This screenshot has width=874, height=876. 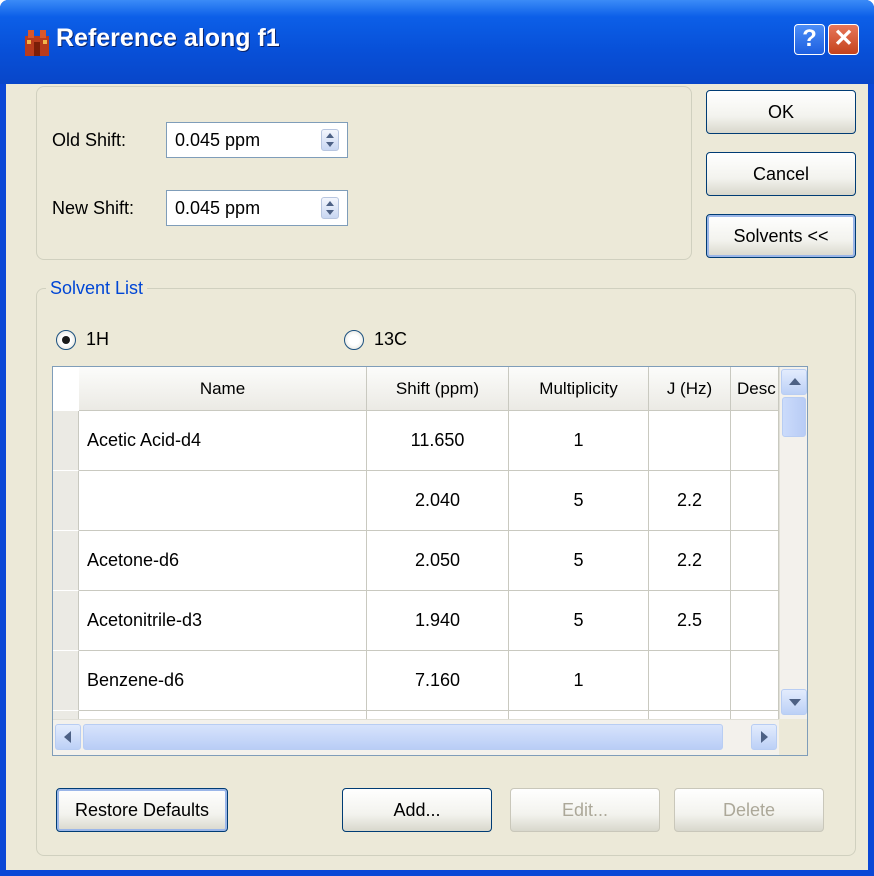 I want to click on chevron-up-icon, so click(x=795, y=381).